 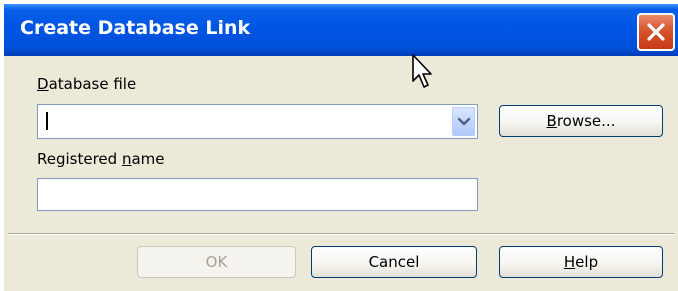 I want to click on database-file-label: Database file, so click(x=86, y=84).